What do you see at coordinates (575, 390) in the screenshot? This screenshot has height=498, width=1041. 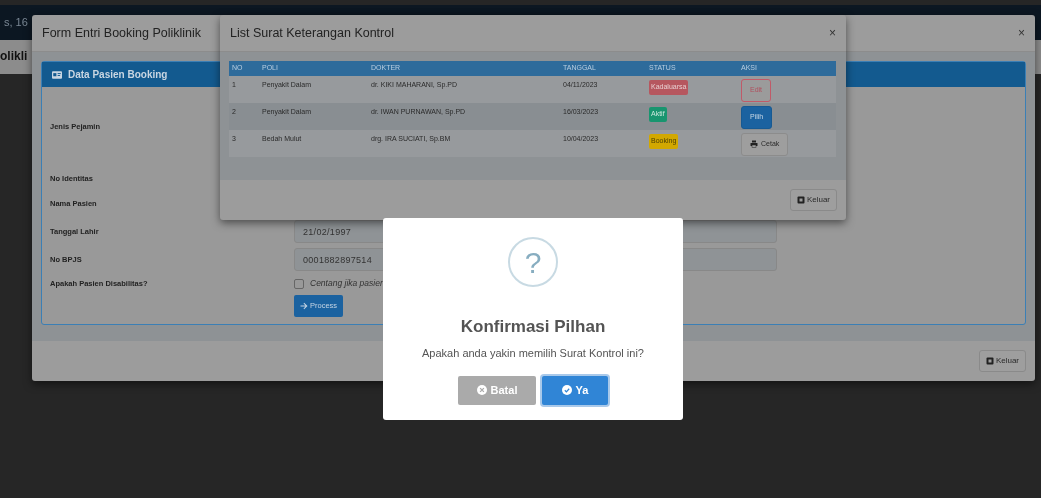 I see `confirm-button: Ya` at bounding box center [575, 390].